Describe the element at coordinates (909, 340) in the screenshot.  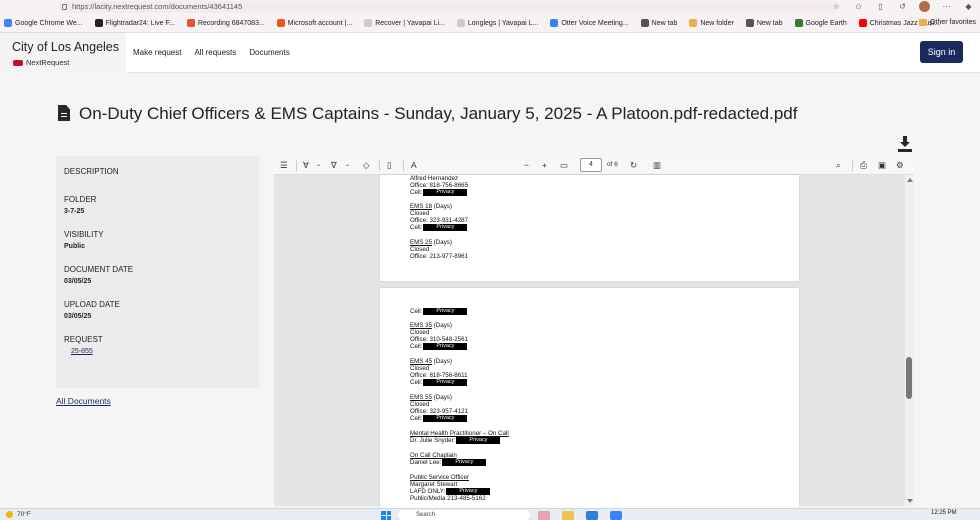
I see `pdf-scrollbar` at that location.